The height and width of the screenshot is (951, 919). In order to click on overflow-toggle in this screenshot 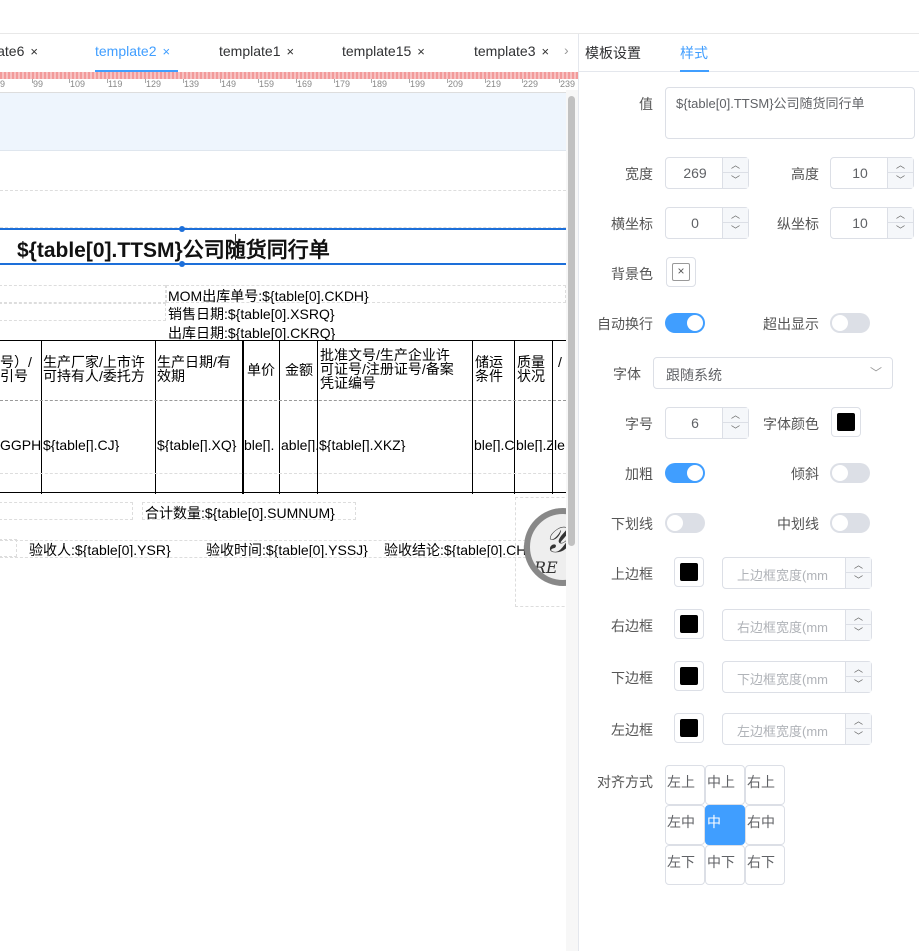, I will do `click(850, 323)`.